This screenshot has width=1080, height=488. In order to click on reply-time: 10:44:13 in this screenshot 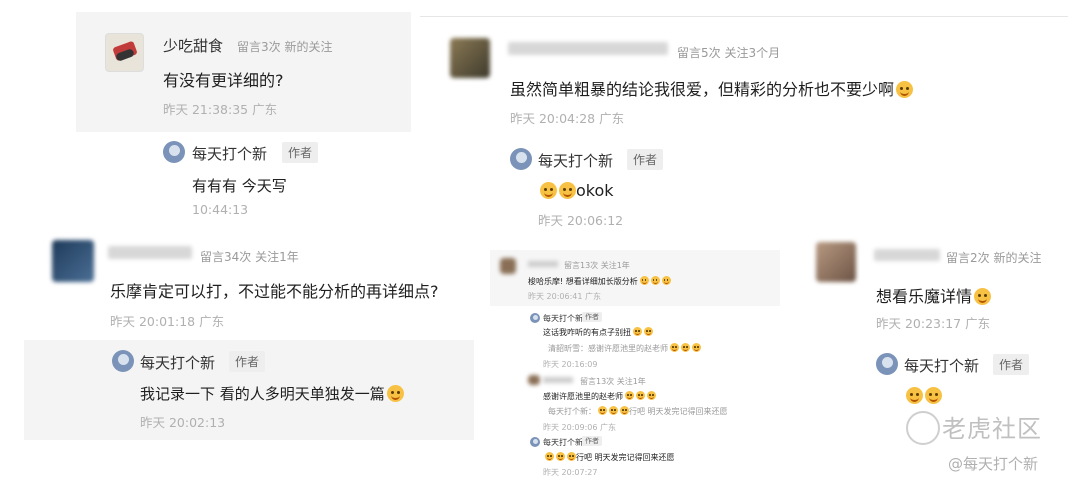, I will do `click(220, 209)`.